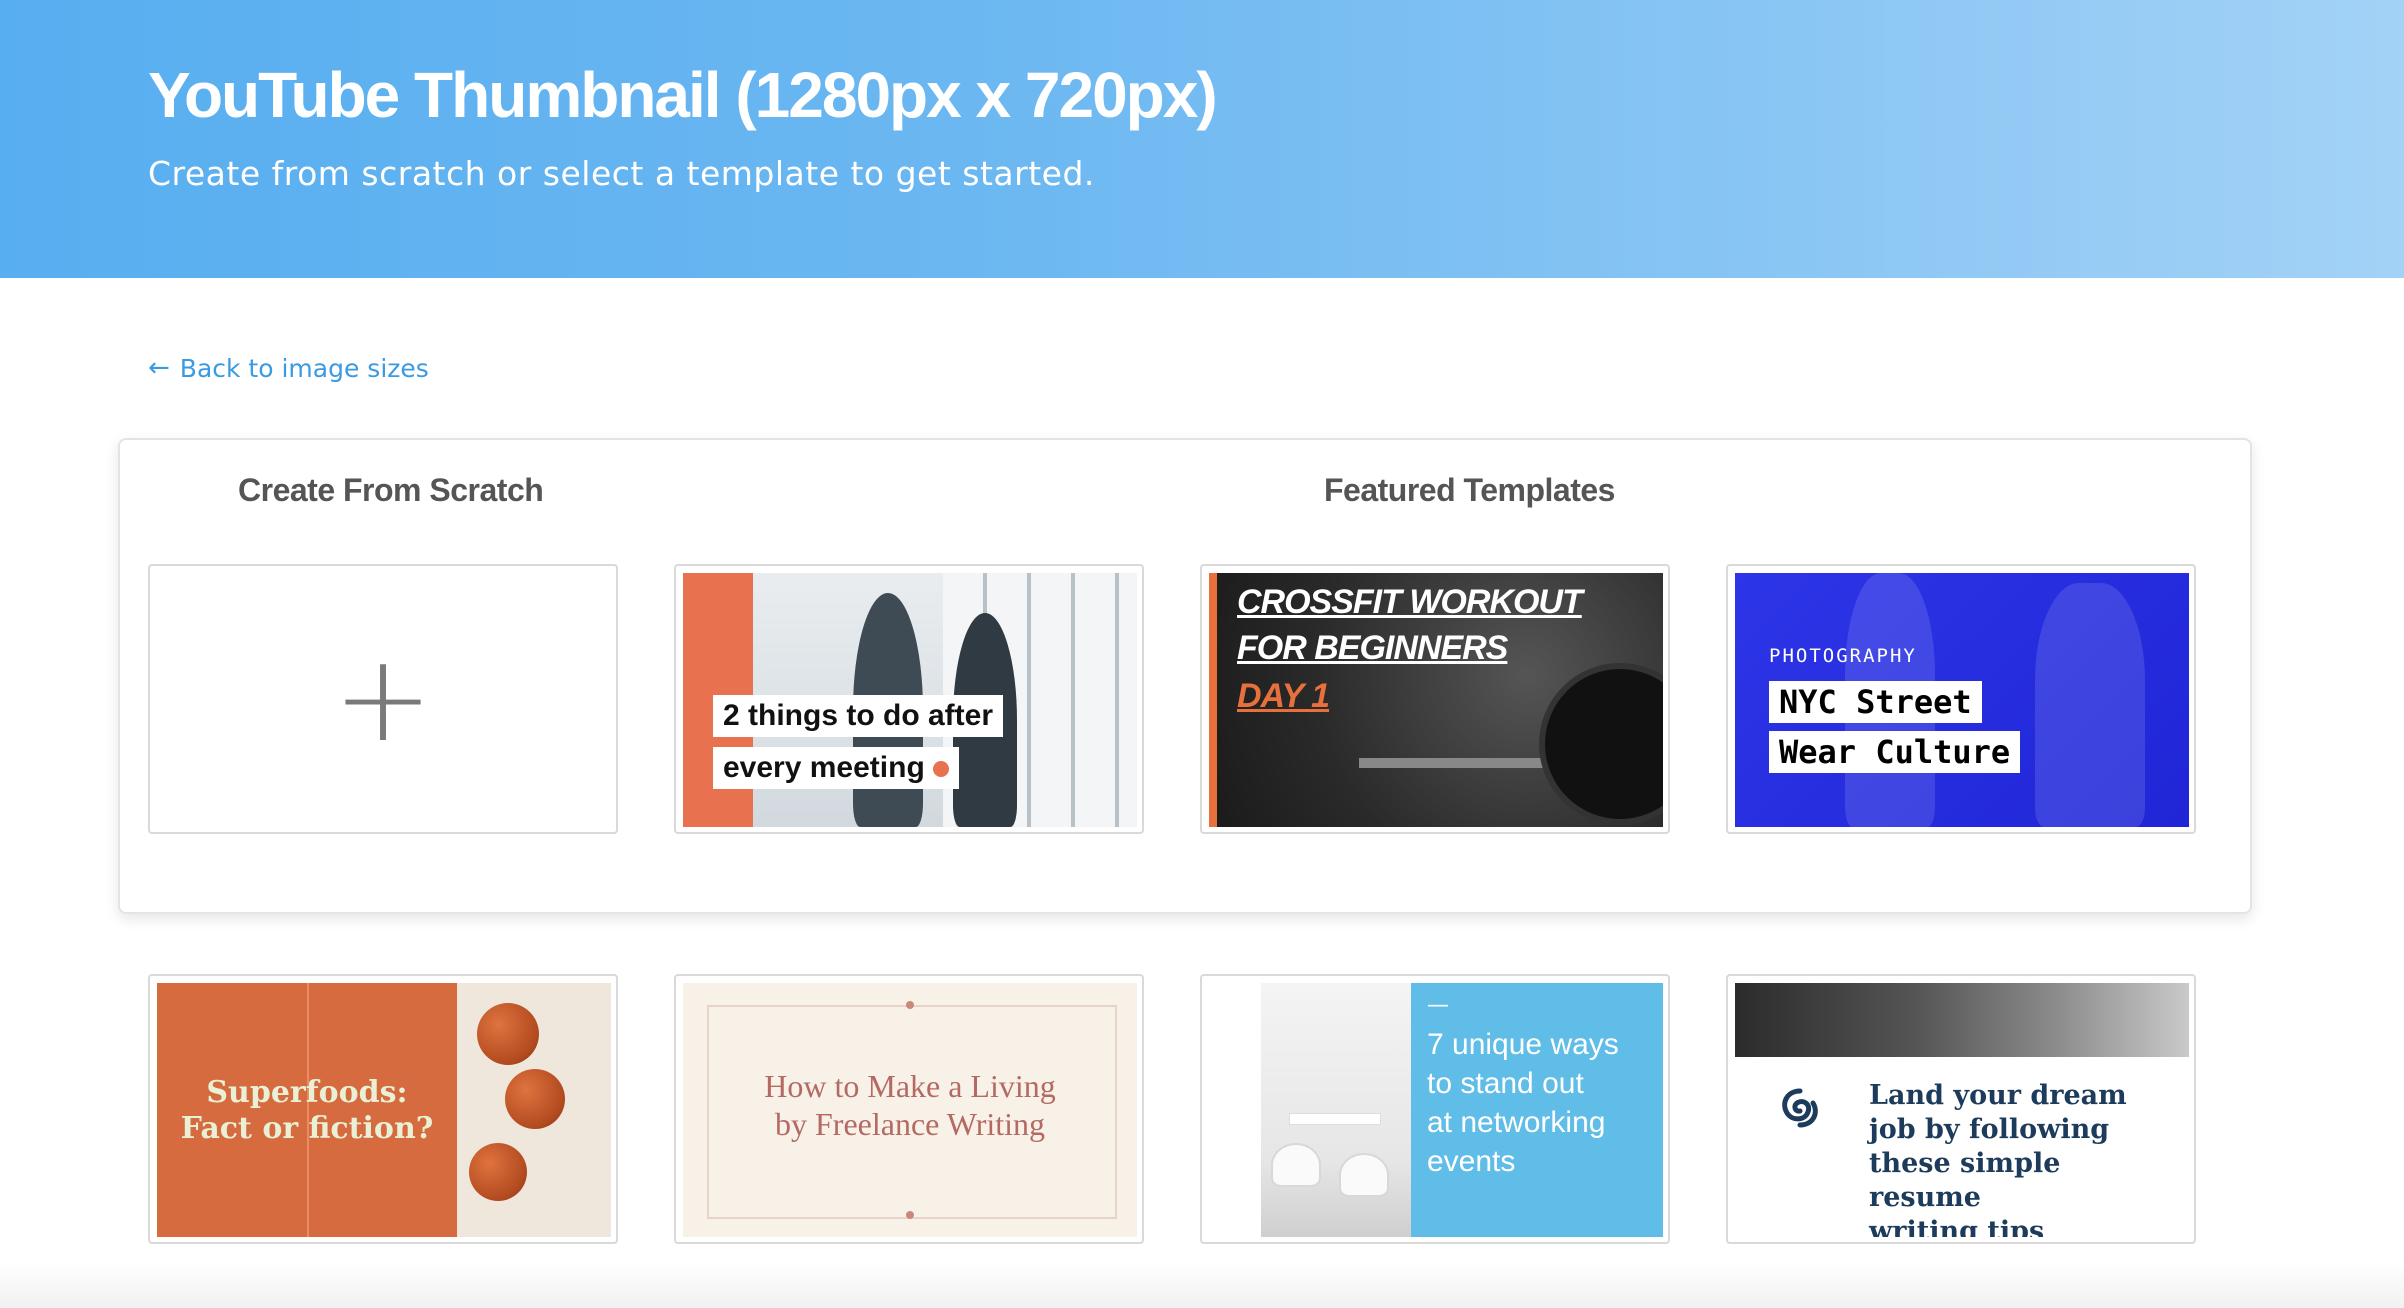 This screenshot has height=1308, width=2404. Describe the element at coordinates (159, 368) in the screenshot. I see `arrow-left-icon: ←` at that location.